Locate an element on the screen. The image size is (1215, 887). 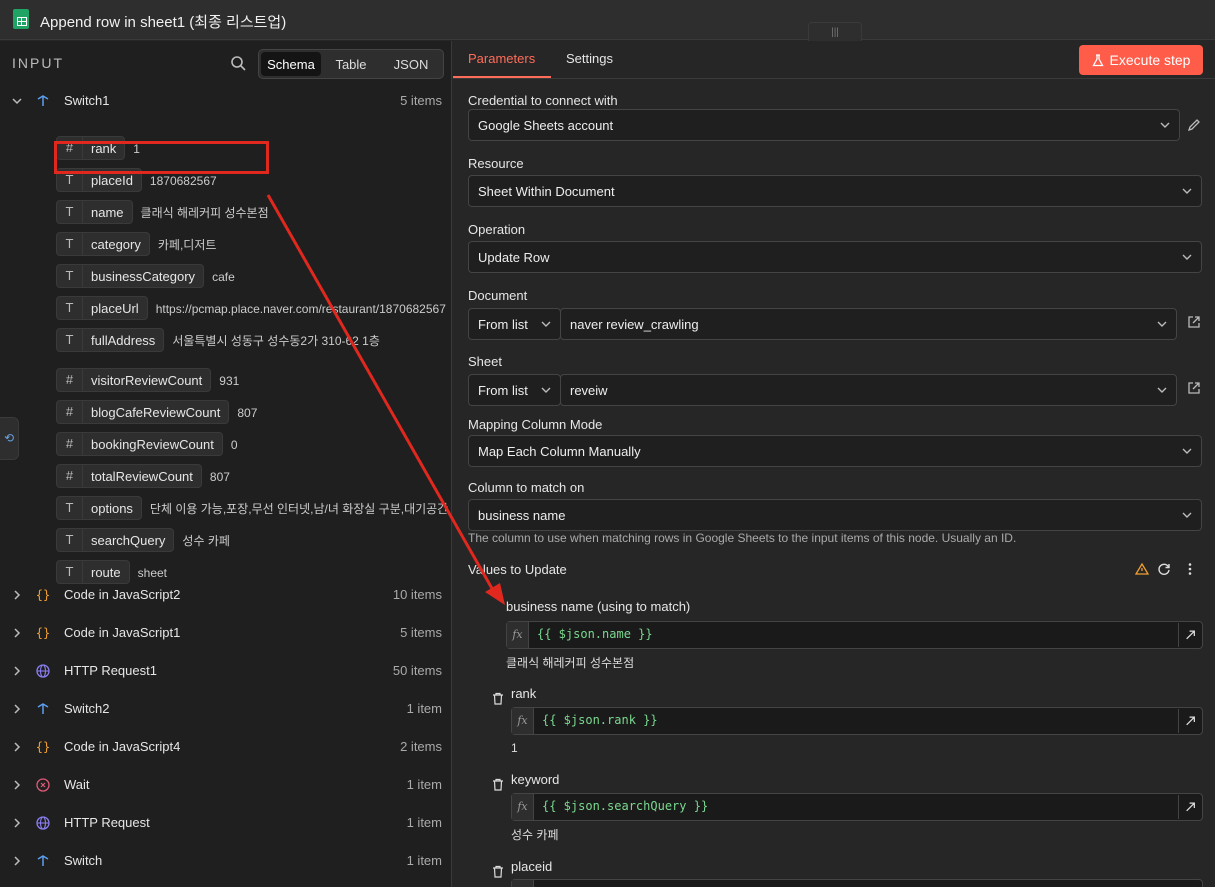
node-label: Code in JavaScript2 is located at coordinates (122, 594).